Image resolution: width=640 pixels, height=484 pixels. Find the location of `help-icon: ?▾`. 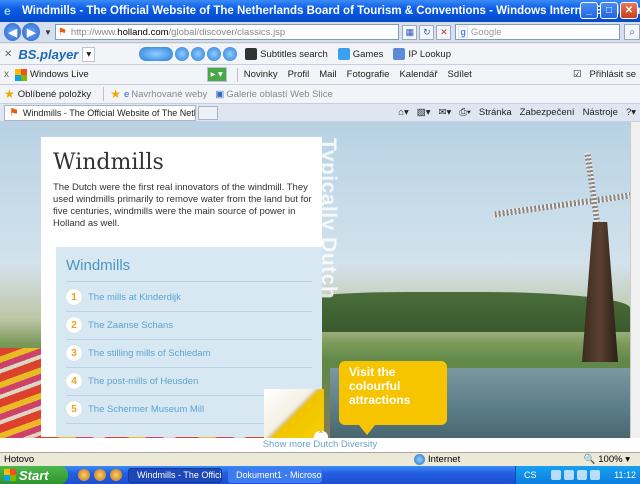

help-icon: ?▾ is located at coordinates (631, 112).